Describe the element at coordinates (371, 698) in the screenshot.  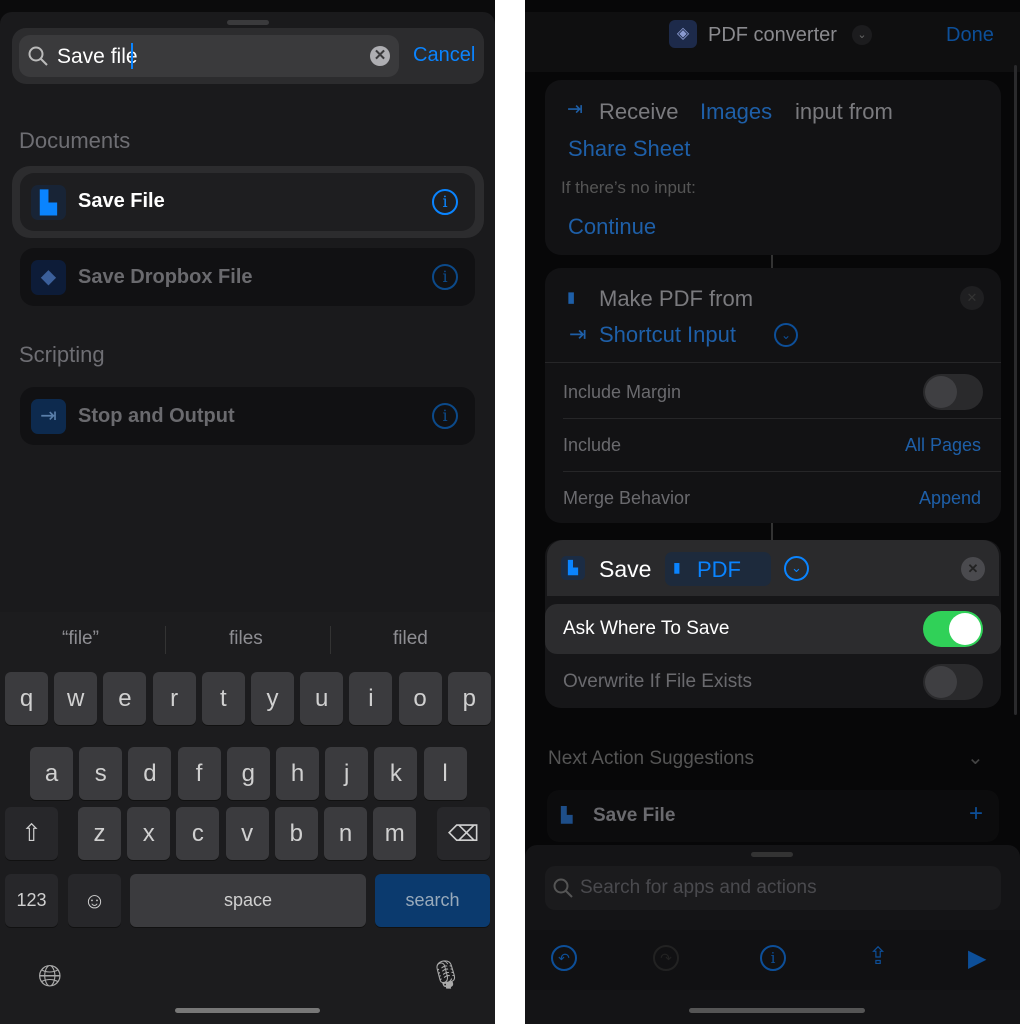
I see `key-i: i` at that location.